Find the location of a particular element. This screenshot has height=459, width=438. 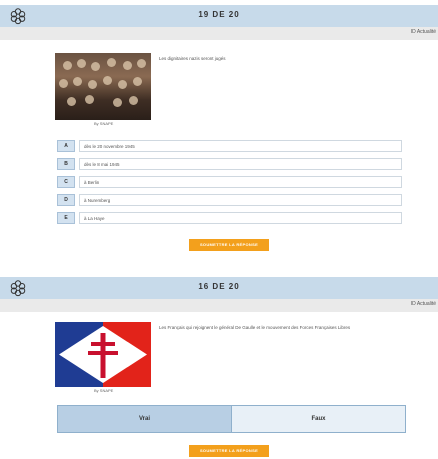

choice-letter: C is located at coordinates (66, 182).